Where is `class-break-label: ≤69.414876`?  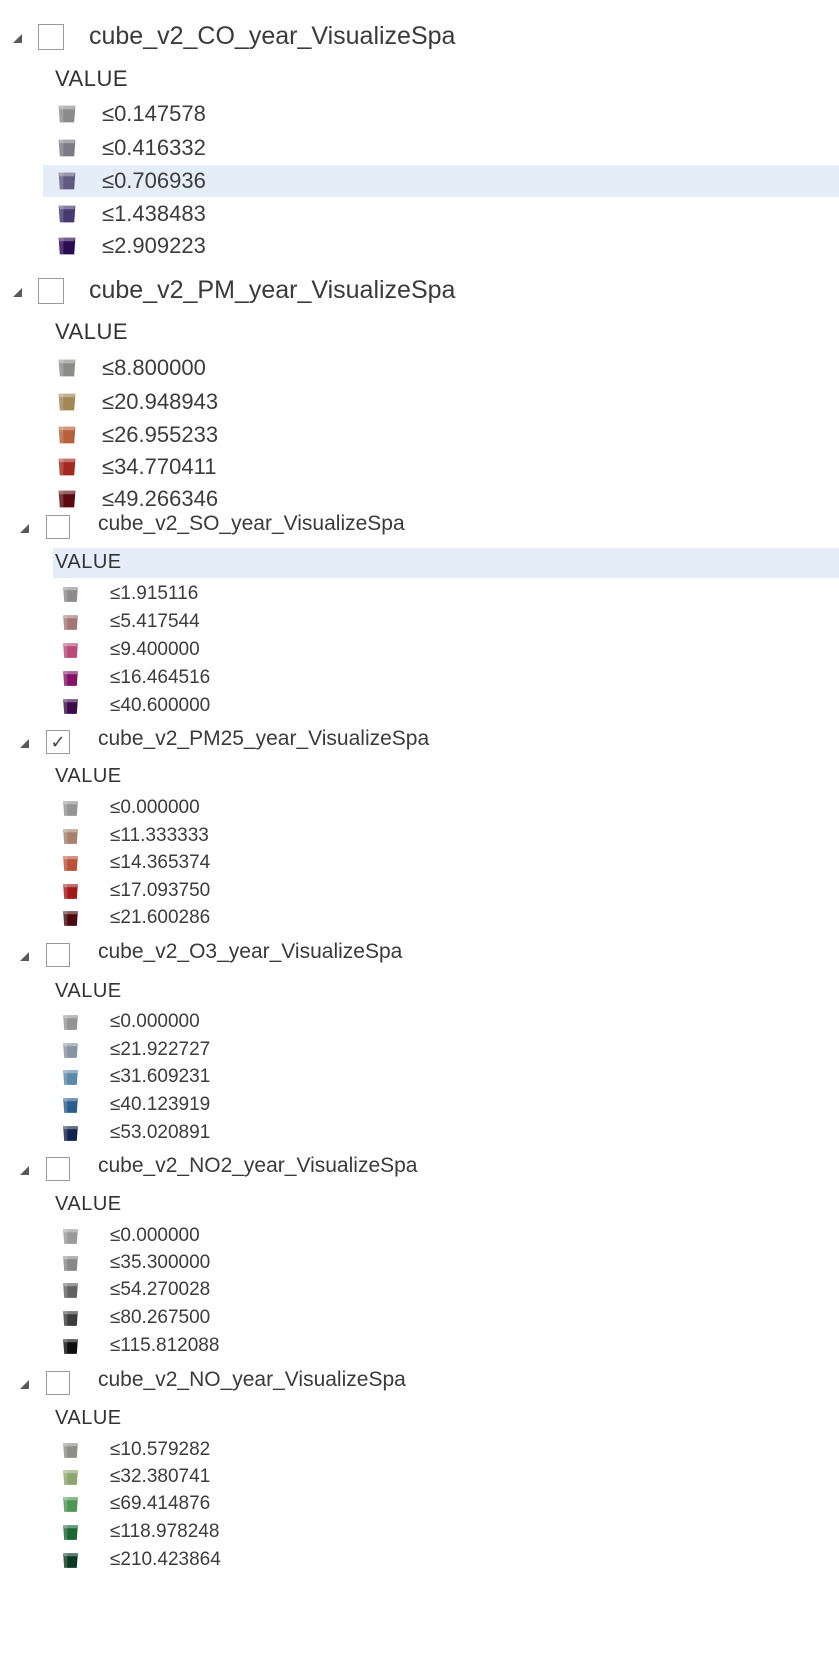 class-break-label: ≤69.414876 is located at coordinates (160, 1504).